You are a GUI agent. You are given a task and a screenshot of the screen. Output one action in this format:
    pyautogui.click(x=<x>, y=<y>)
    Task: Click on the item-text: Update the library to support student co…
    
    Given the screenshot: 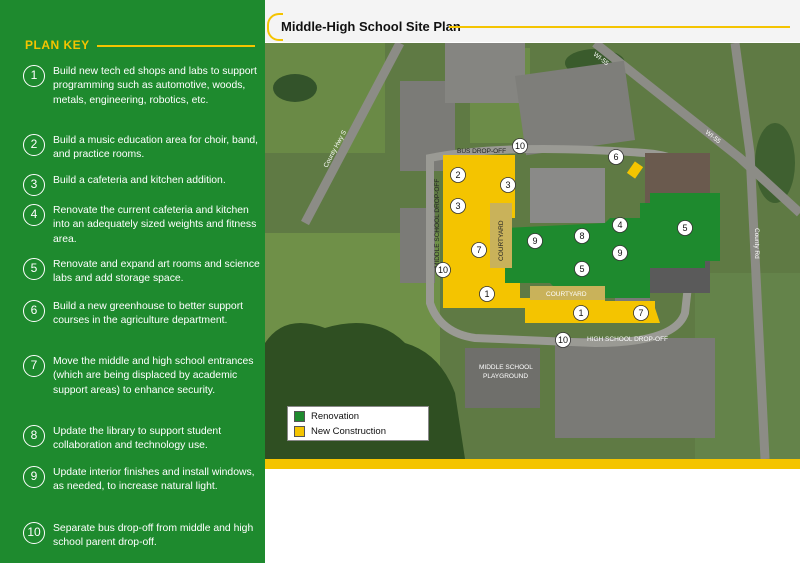 What is the action you would take?
    pyautogui.click(x=137, y=439)
    